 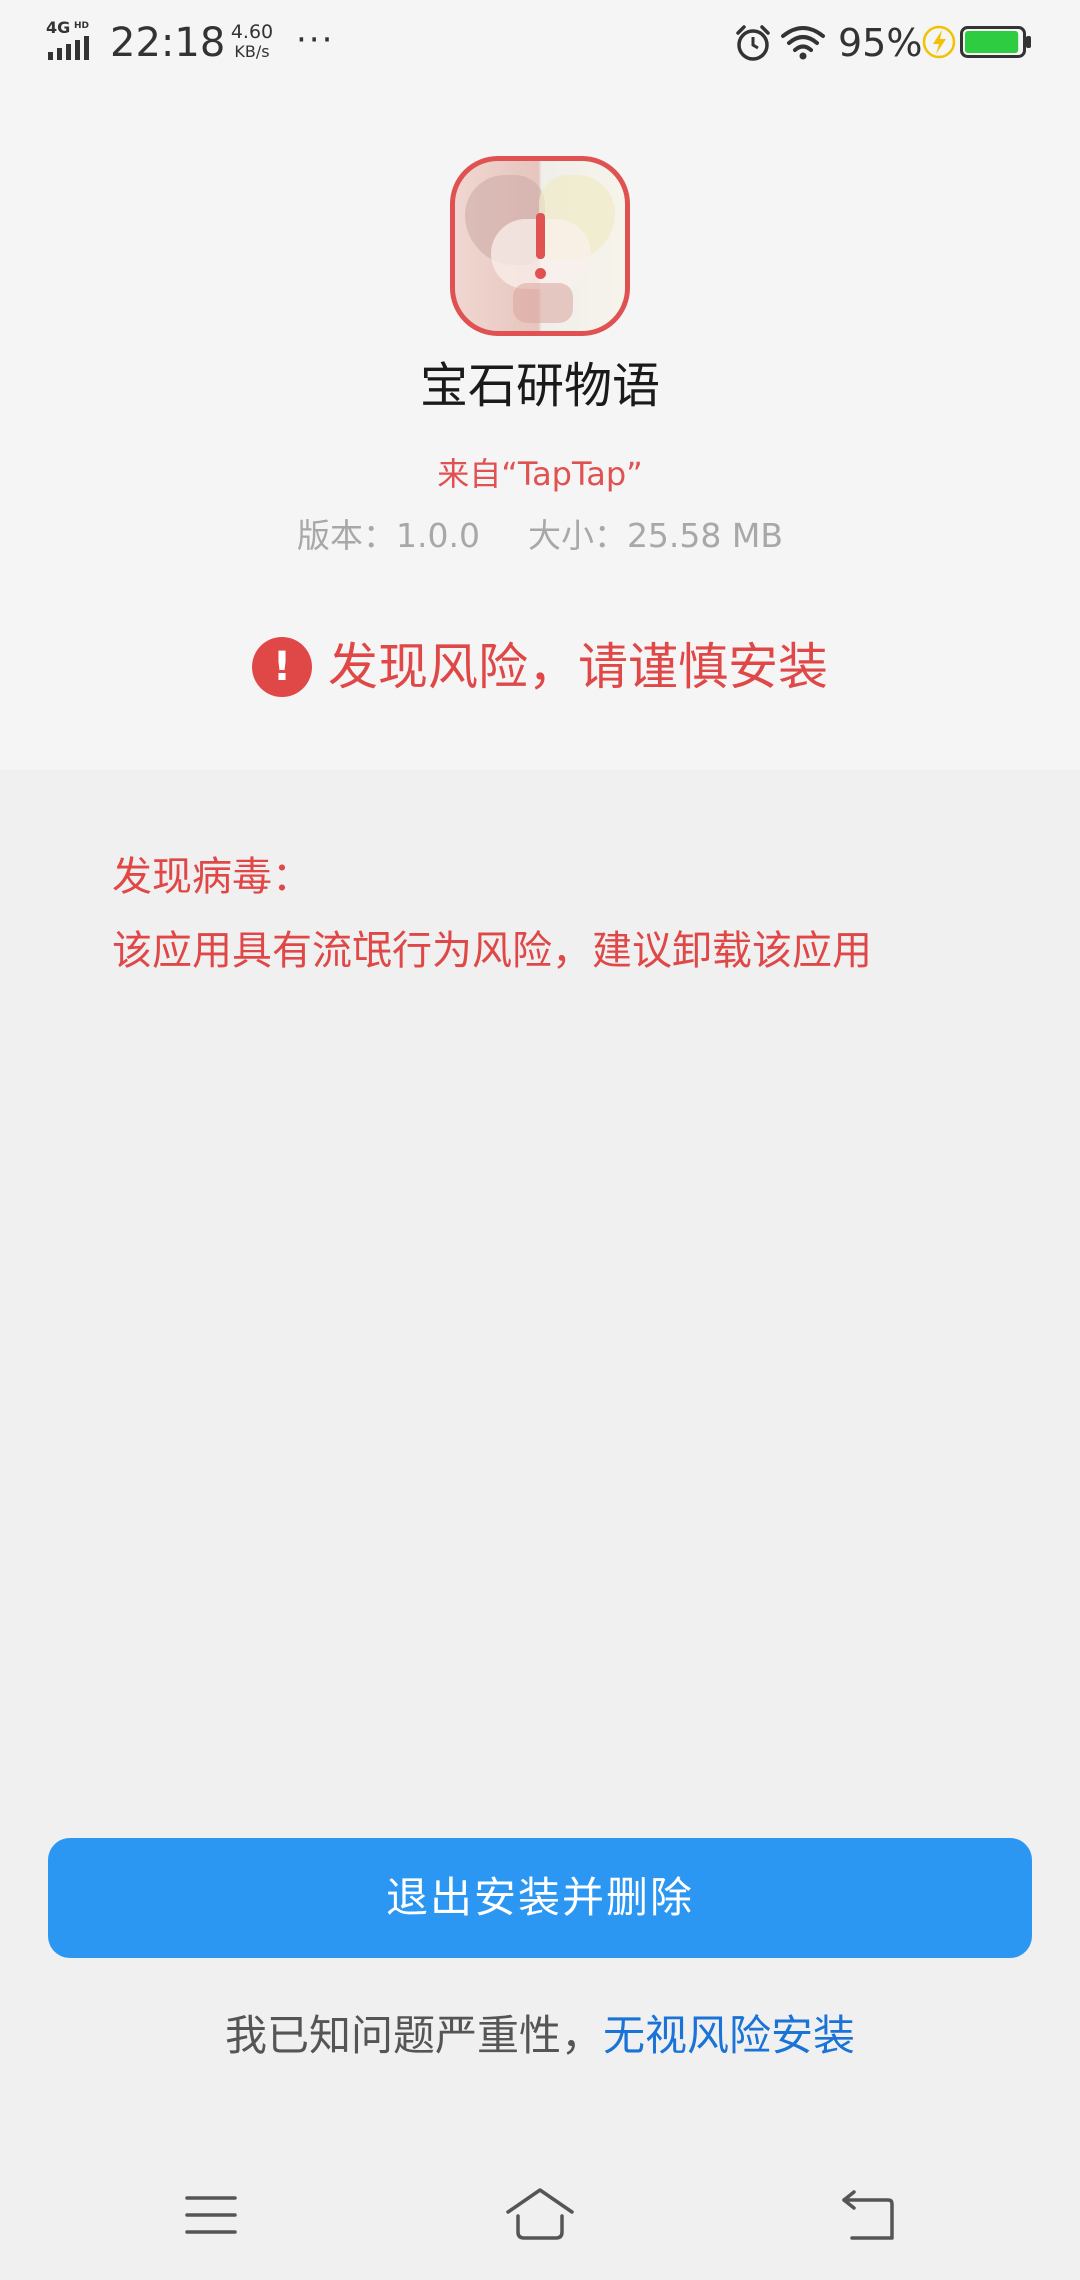 I want to click on app-size: 大小：25.58 MB, so click(x=655, y=535).